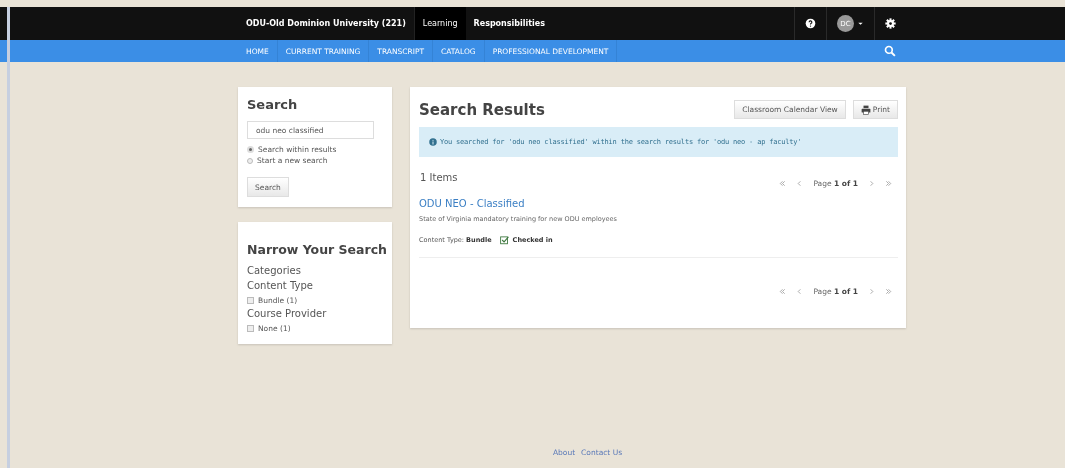 The image size is (1065, 468). What do you see at coordinates (509, 23) in the screenshot?
I see `top-tab: Responsibilities` at bounding box center [509, 23].